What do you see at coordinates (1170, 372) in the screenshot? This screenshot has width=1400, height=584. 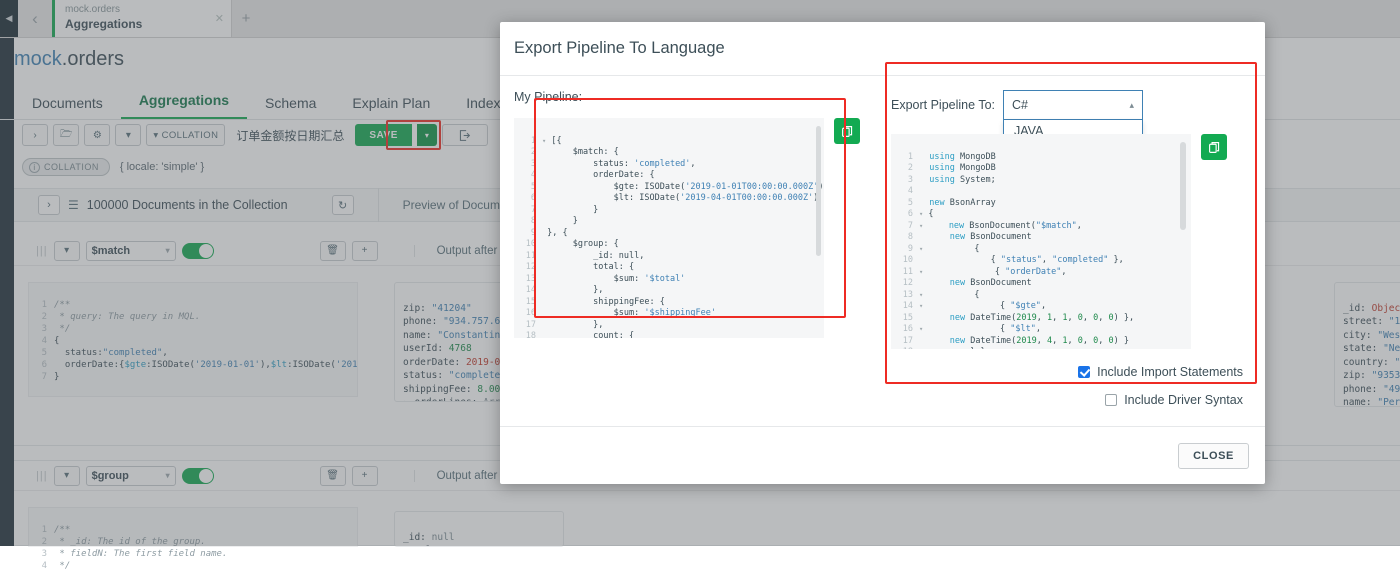 I see `include-import-statements-label: Include Import Statements` at bounding box center [1170, 372].